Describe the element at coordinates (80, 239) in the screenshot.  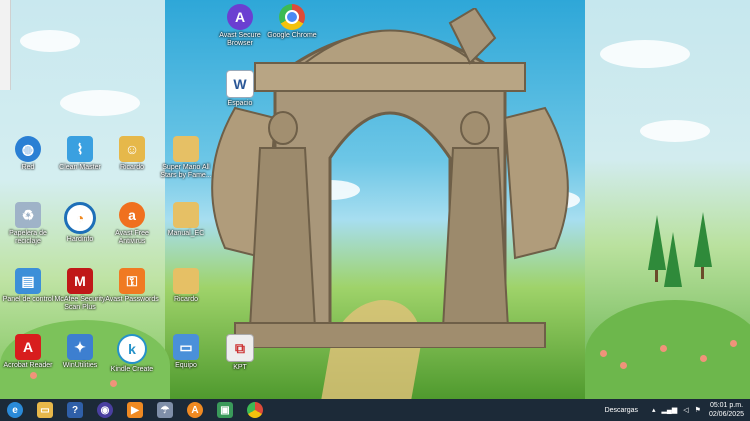
I see `desktop-icon-label: Hardinfo` at that location.